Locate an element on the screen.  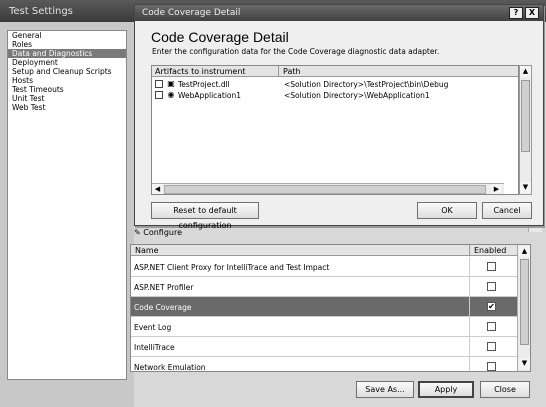
scroll-right-icon: ▶ is located at coordinates (496, 189).